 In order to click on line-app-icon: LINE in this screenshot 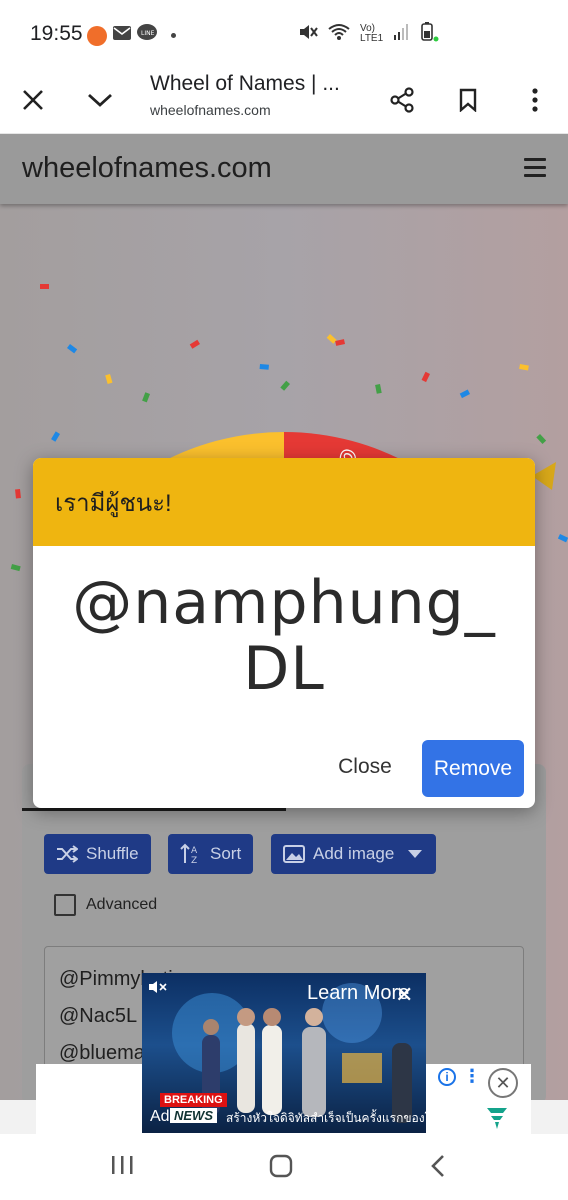, I will do `click(147, 35)`.